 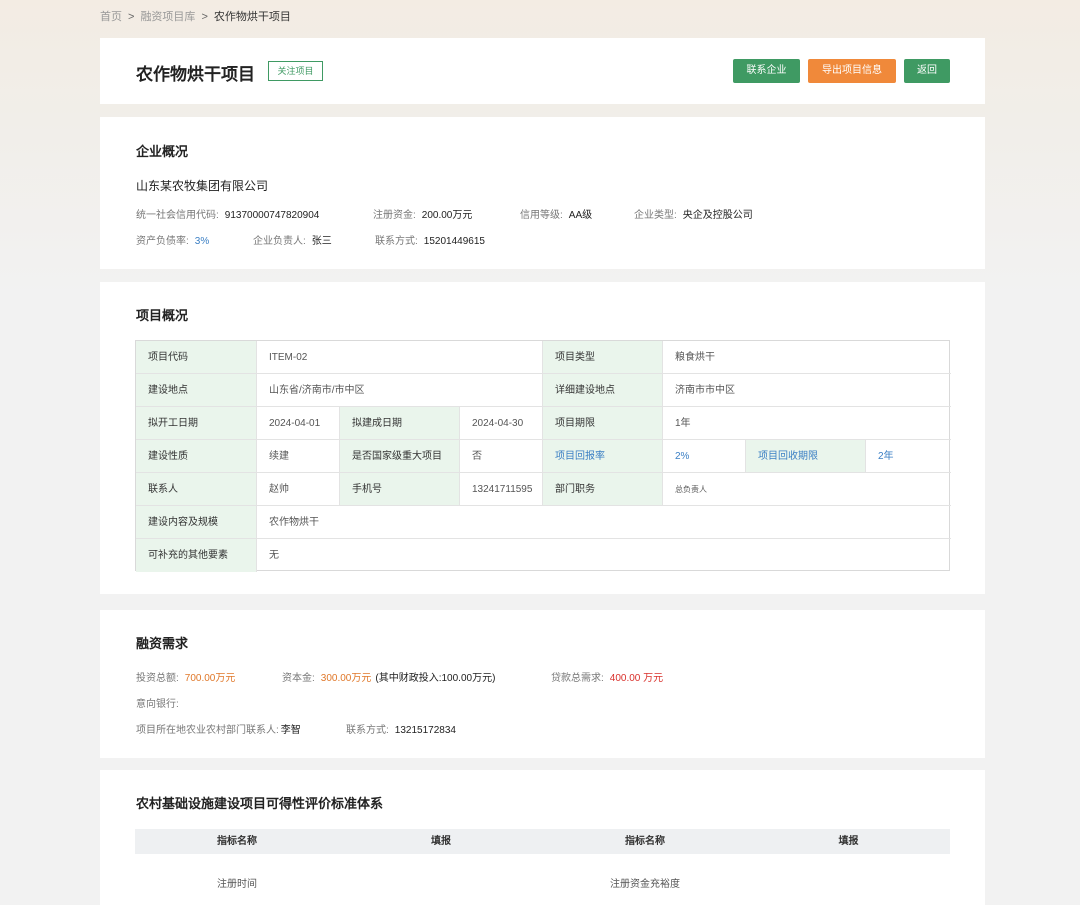 What do you see at coordinates (603, 456) in the screenshot?
I see `label-return-rate: 项目回报率` at bounding box center [603, 456].